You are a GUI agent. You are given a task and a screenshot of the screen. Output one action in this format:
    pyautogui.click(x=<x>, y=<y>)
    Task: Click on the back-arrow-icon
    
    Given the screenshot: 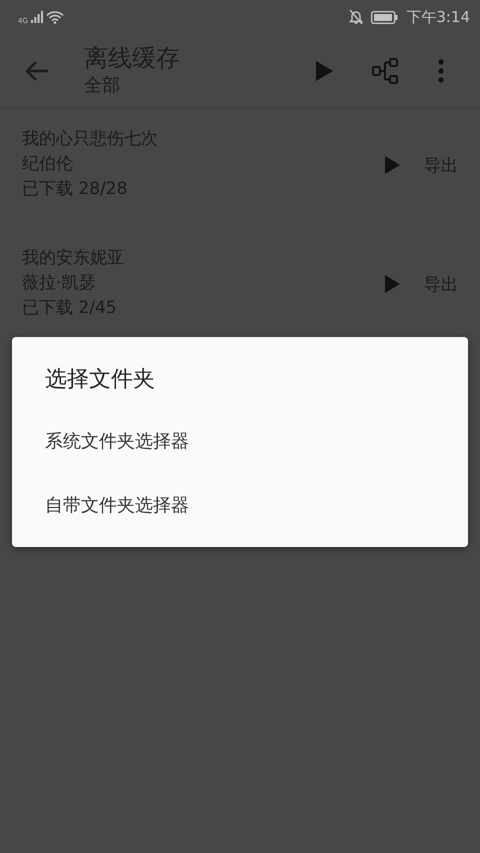 What is the action you would take?
    pyautogui.click(x=37, y=71)
    